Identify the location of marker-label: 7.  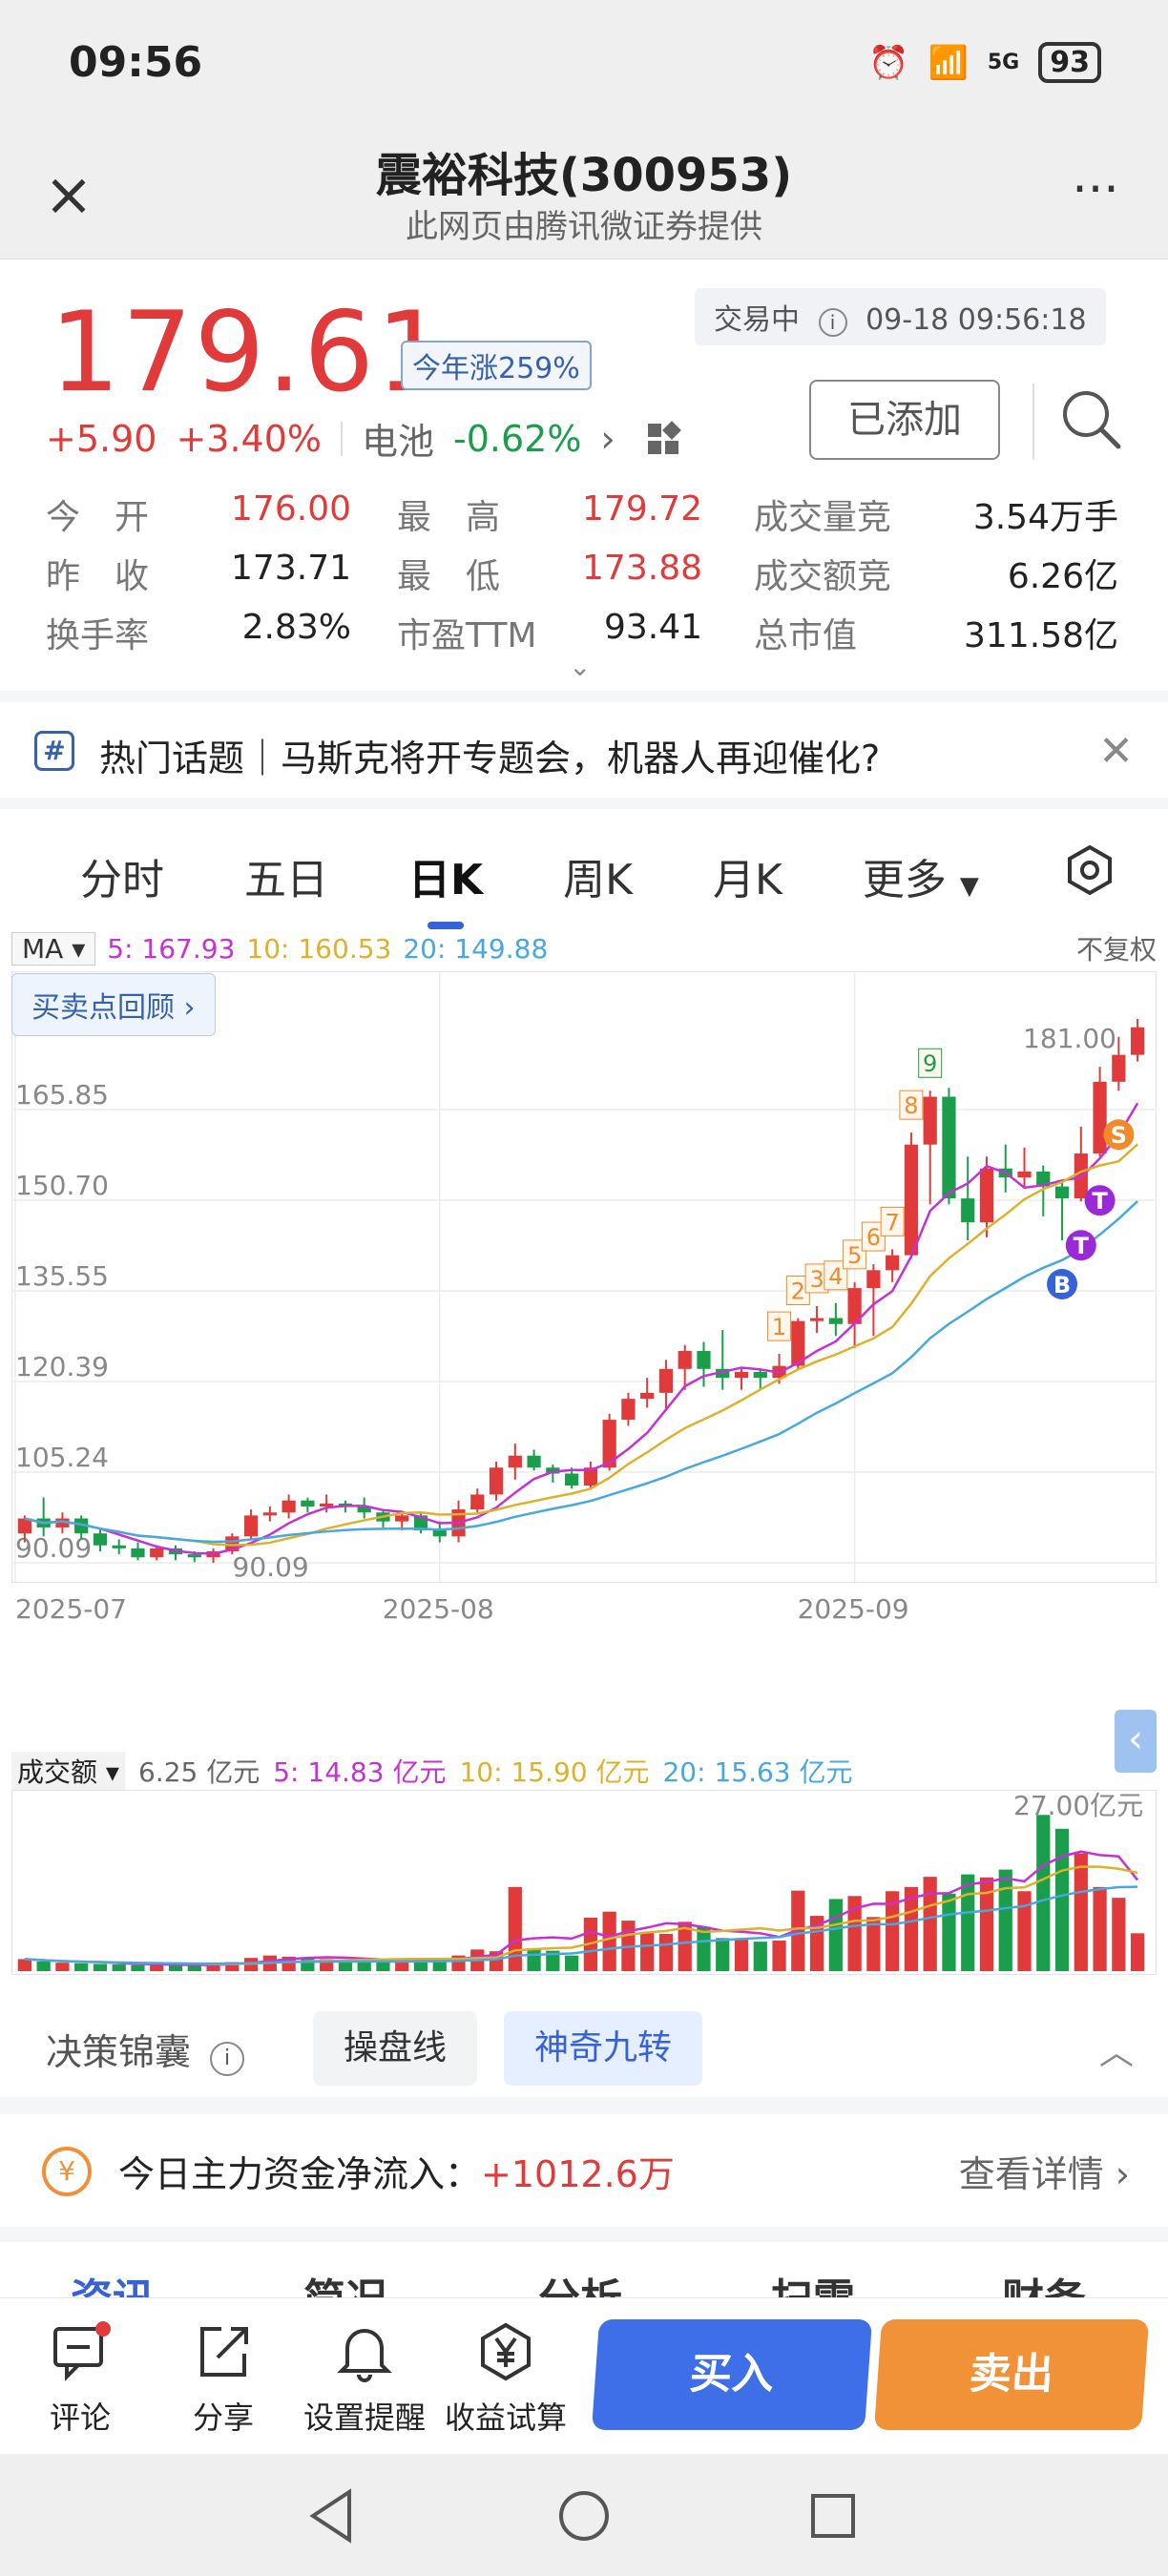
(893, 1222).